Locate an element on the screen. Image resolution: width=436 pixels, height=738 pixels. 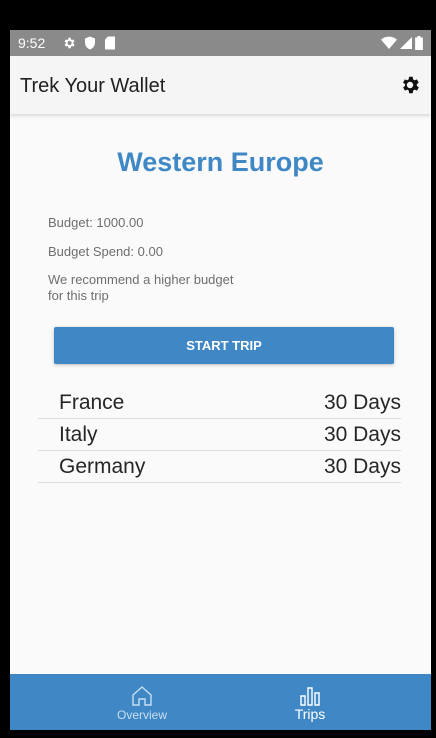
status-icons-left is located at coordinates (89, 43).